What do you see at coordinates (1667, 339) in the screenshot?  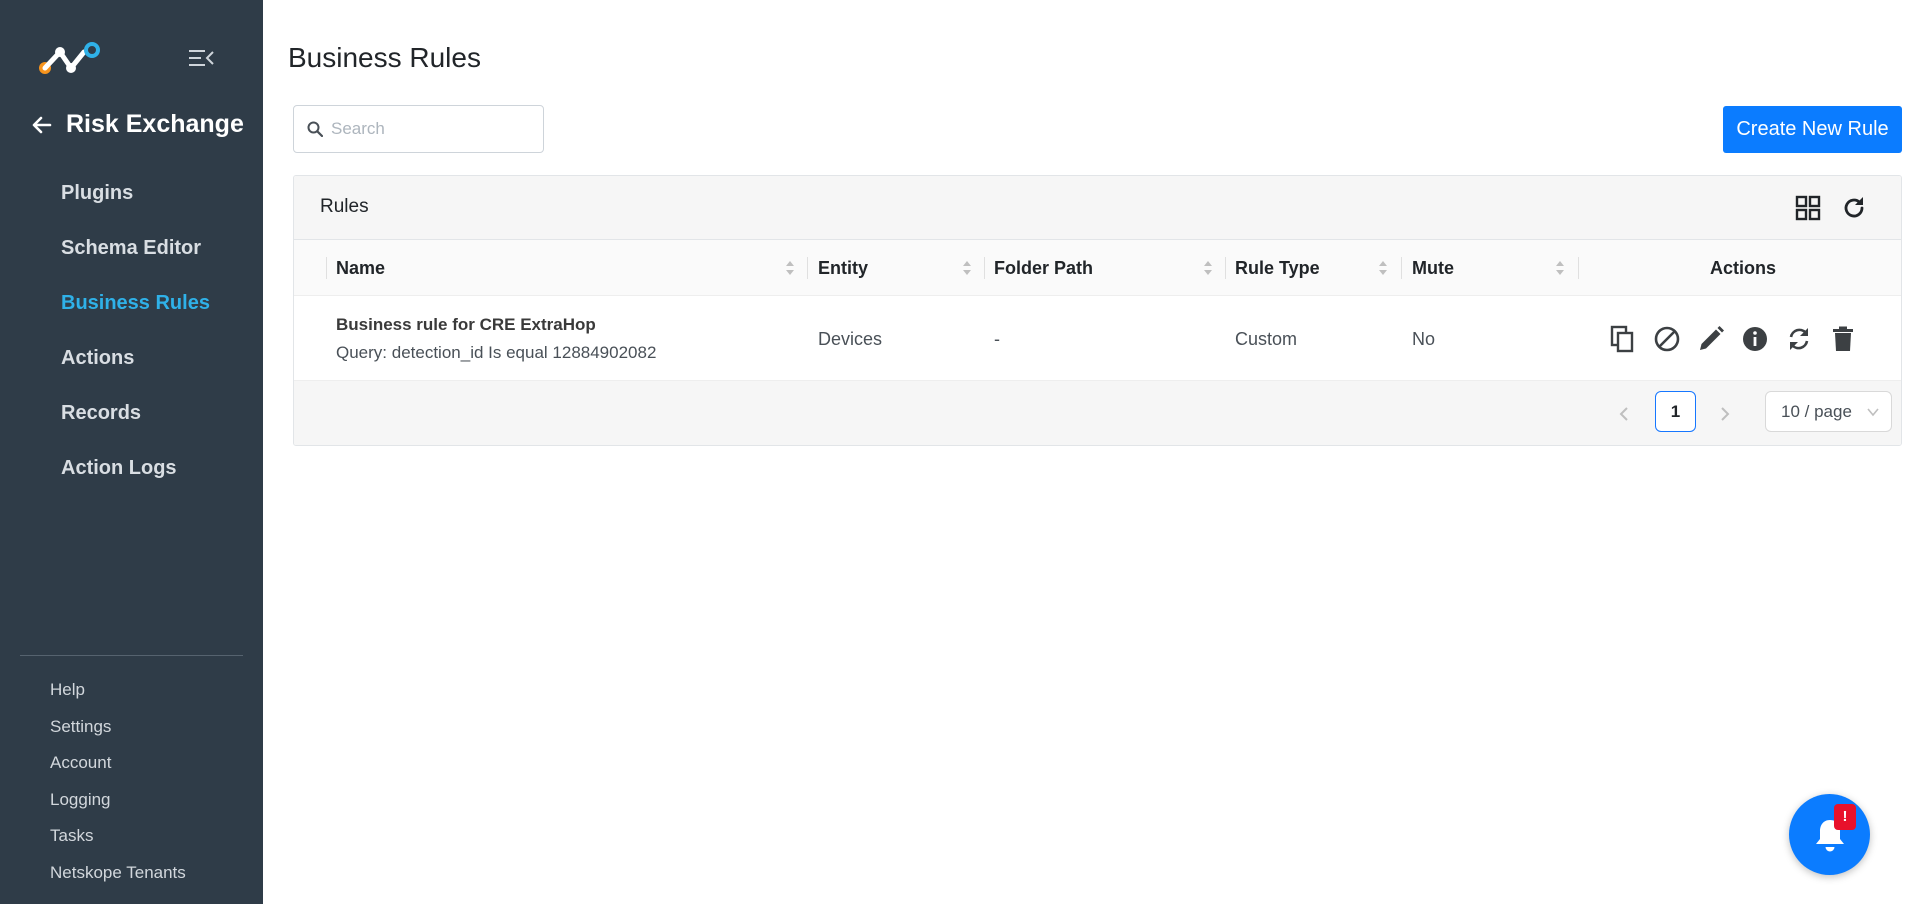 I see `disable-icon` at bounding box center [1667, 339].